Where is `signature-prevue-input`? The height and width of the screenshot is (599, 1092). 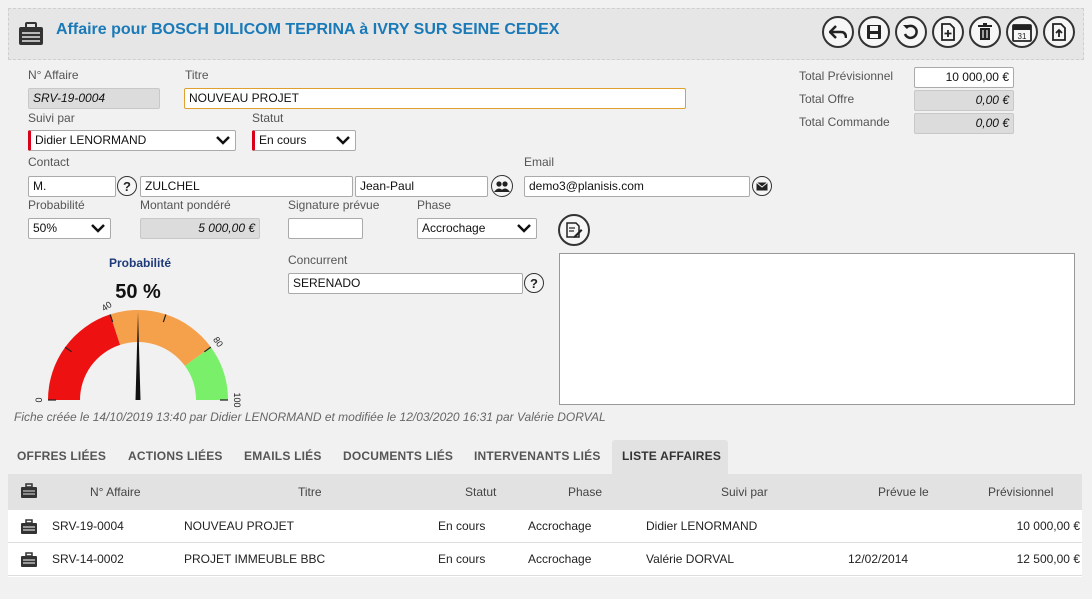 signature-prevue-input is located at coordinates (325, 228).